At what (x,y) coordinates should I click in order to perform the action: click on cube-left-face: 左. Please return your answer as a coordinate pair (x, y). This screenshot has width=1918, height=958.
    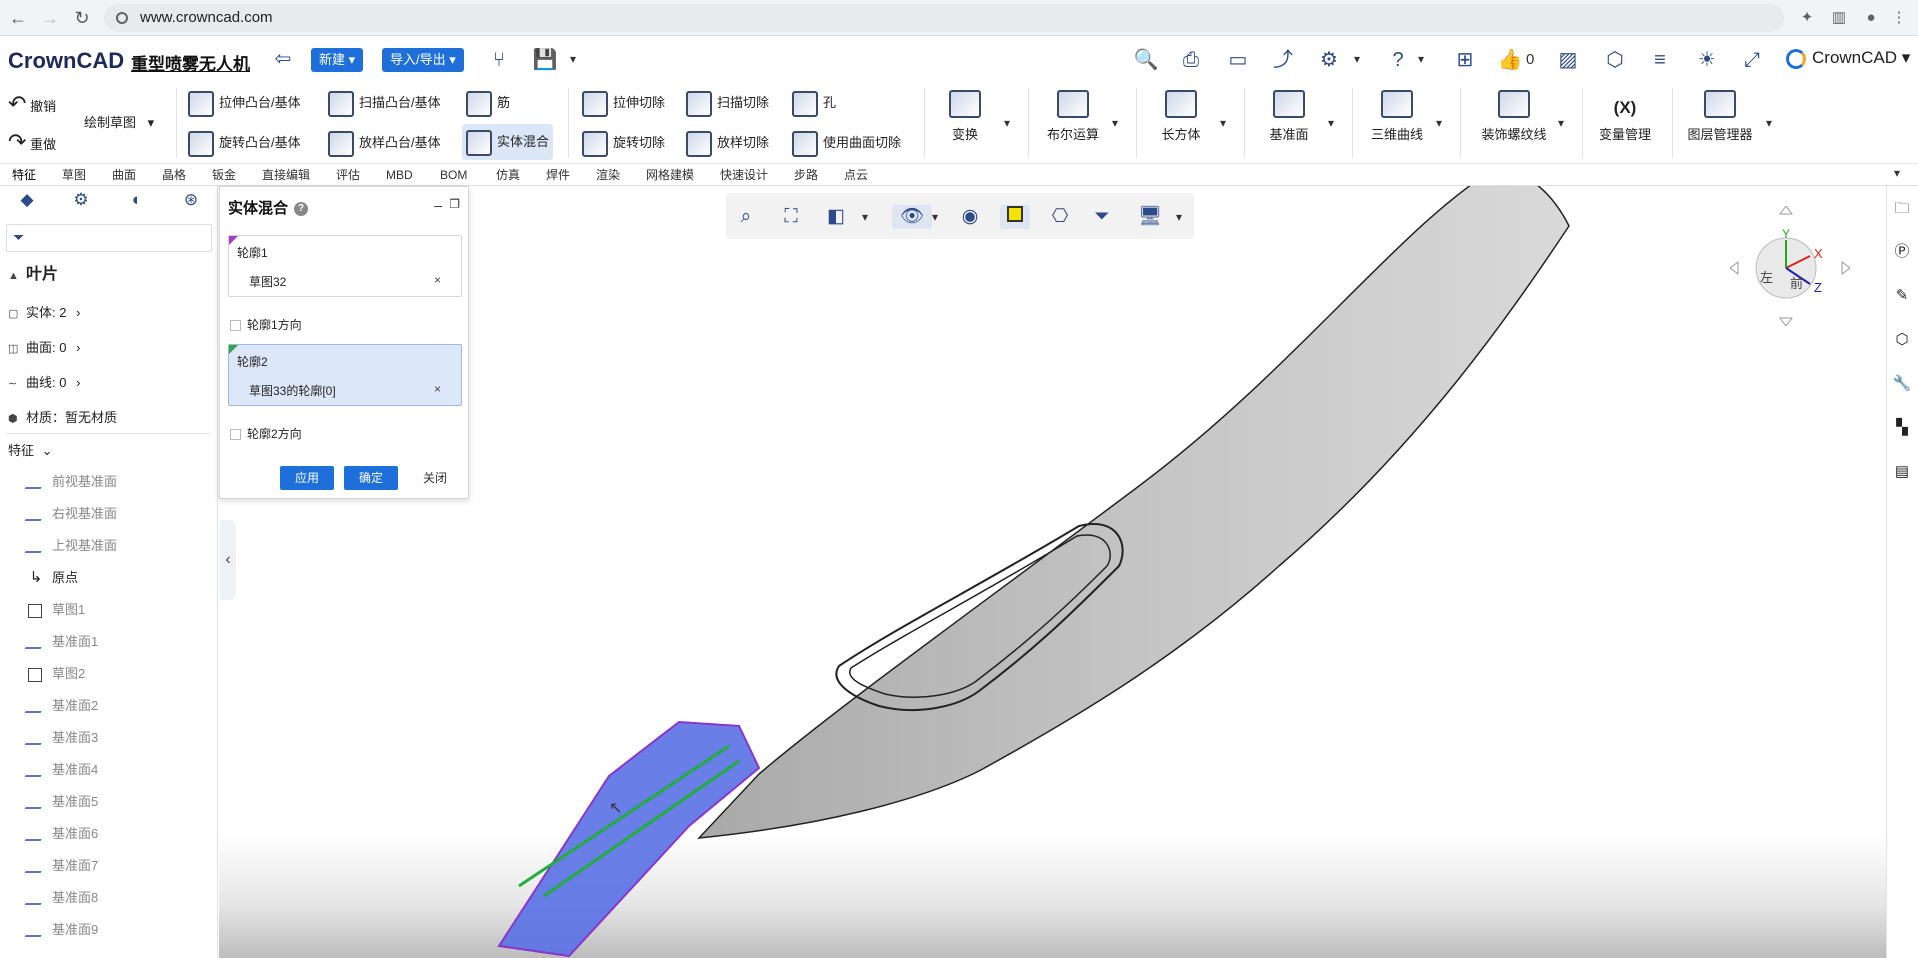
    Looking at the image, I should click on (1766, 277).